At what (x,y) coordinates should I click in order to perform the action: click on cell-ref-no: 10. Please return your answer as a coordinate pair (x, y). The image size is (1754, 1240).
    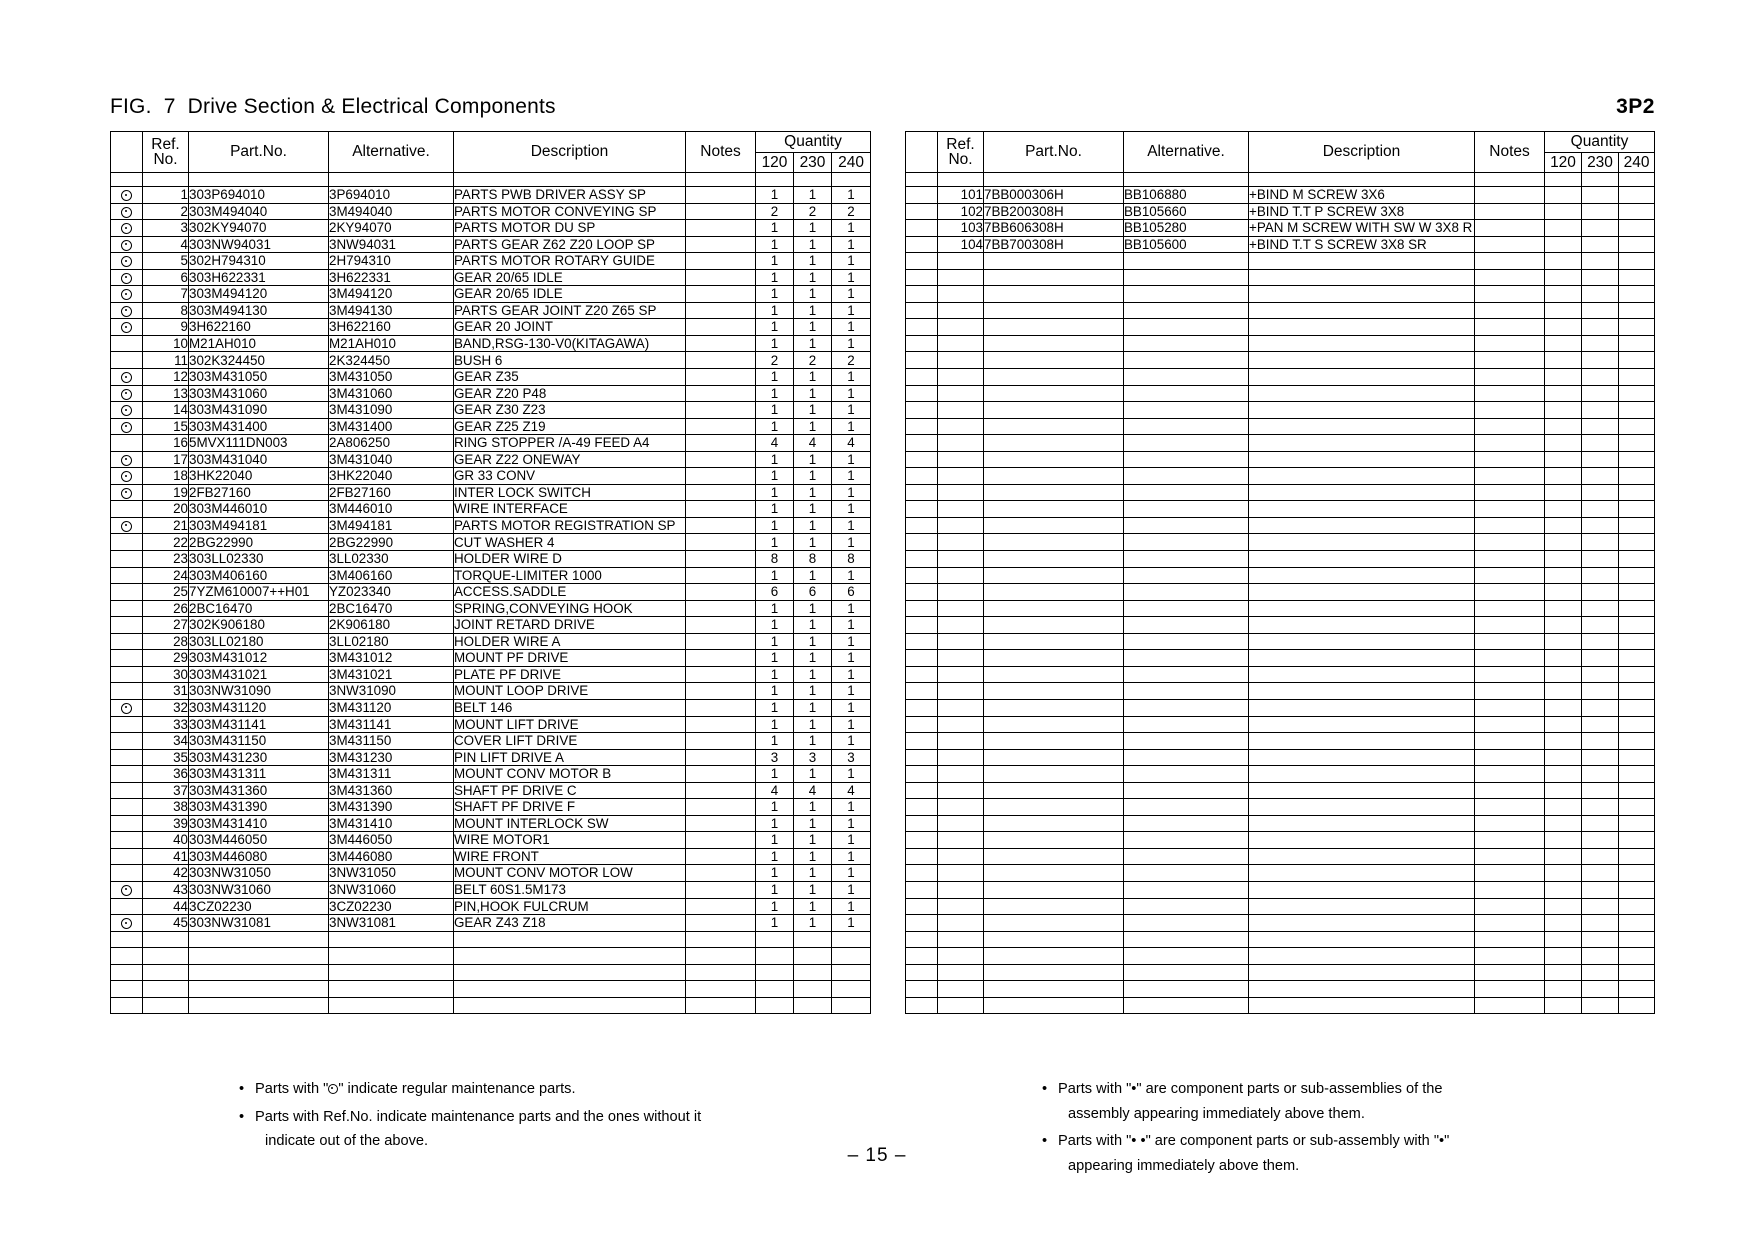
    Looking at the image, I should click on (165, 343).